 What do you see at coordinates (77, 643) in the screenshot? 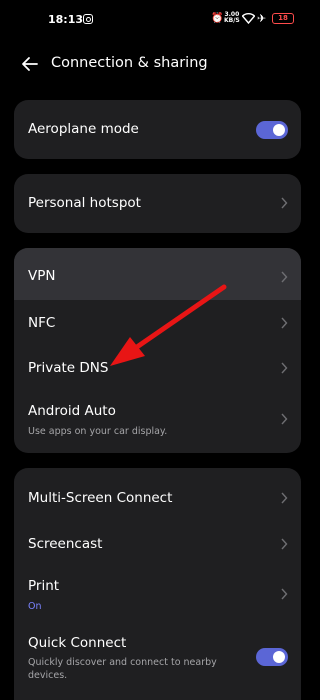
I see `quick-connect-label: Quick Connect` at bounding box center [77, 643].